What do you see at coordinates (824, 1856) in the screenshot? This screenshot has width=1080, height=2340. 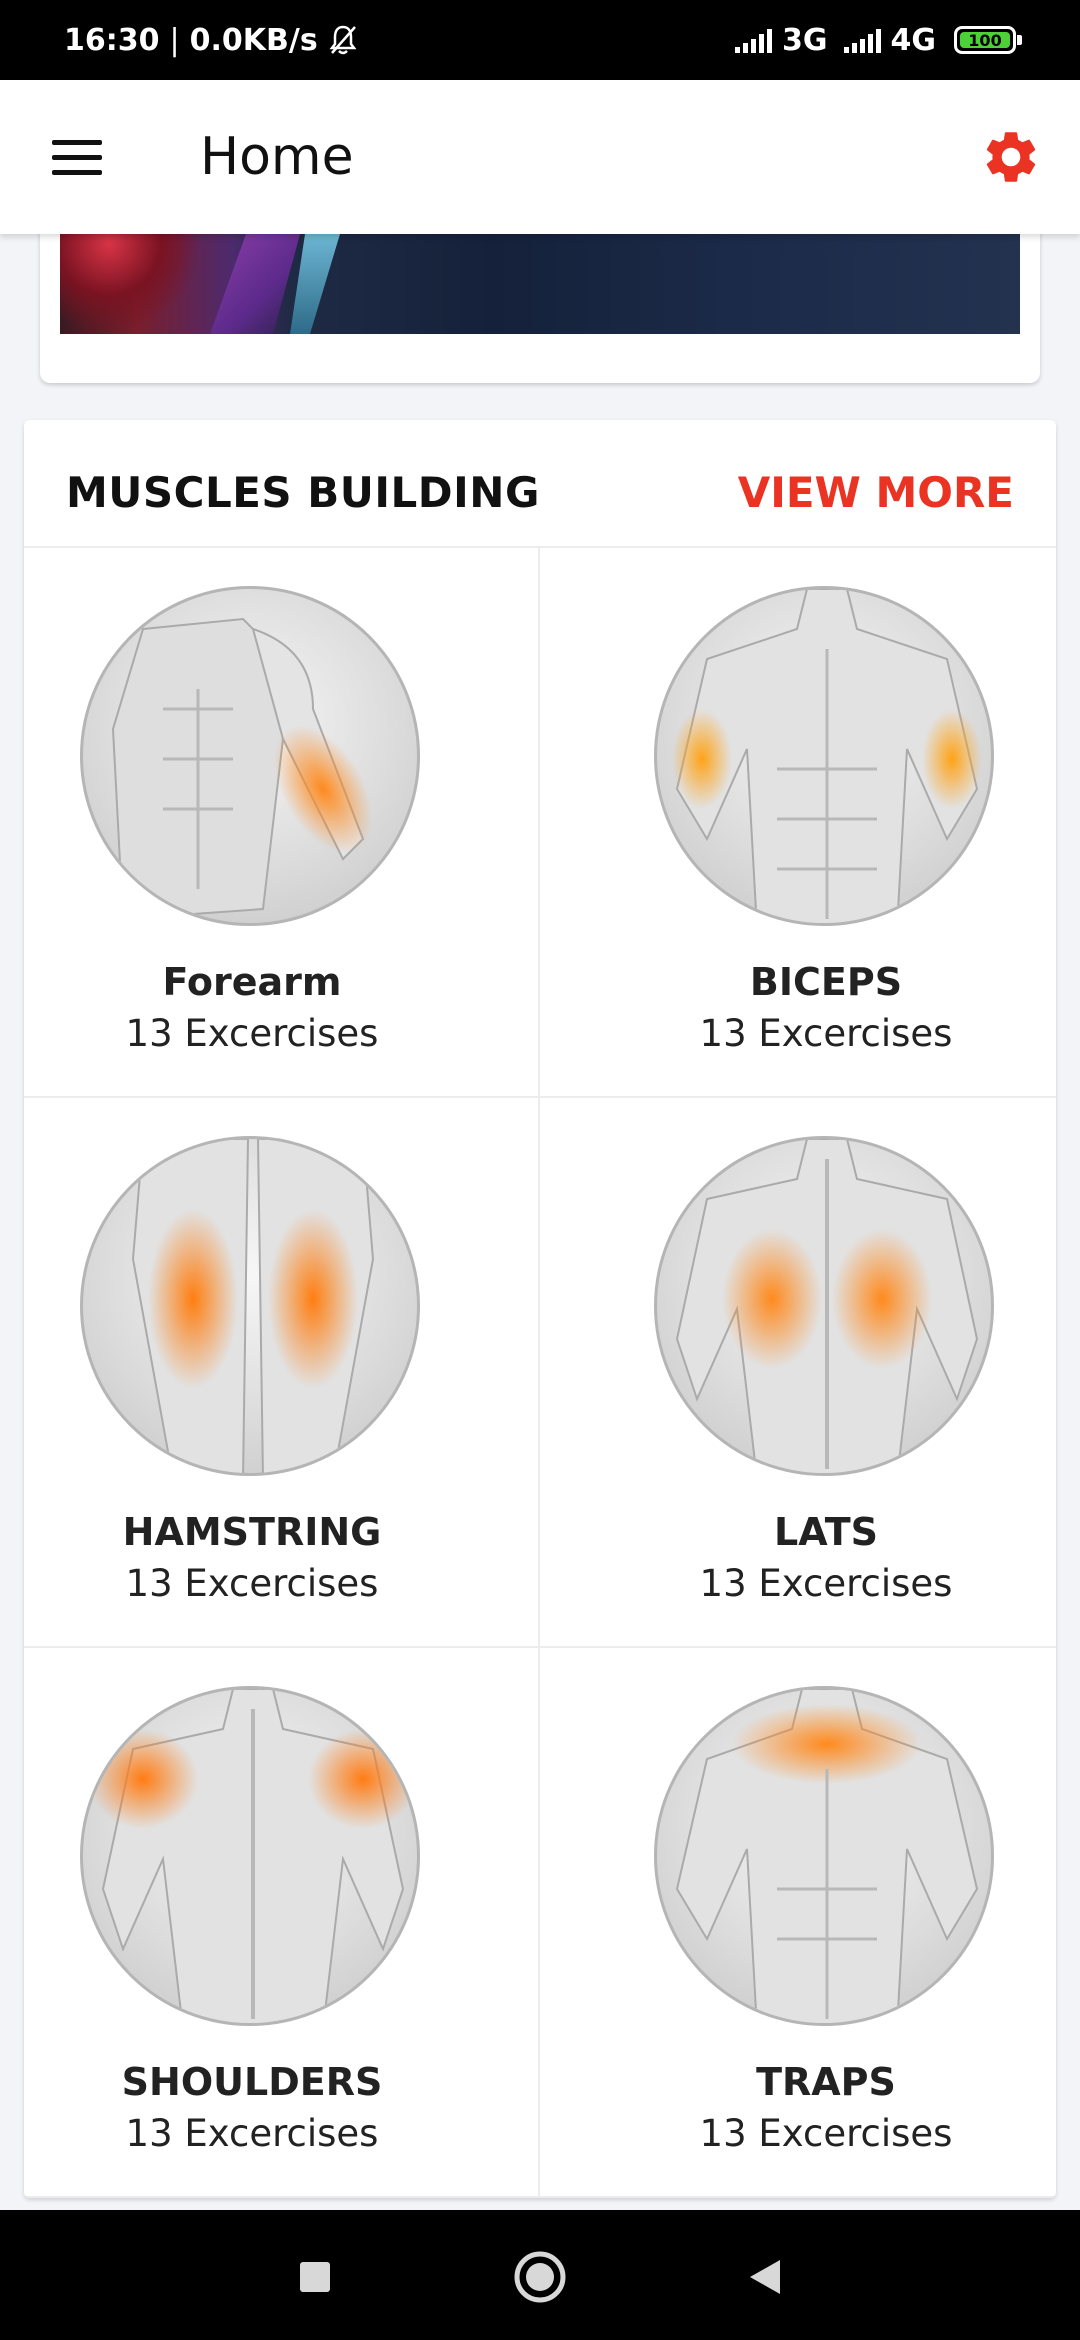 I see `traps-muscle-image` at bounding box center [824, 1856].